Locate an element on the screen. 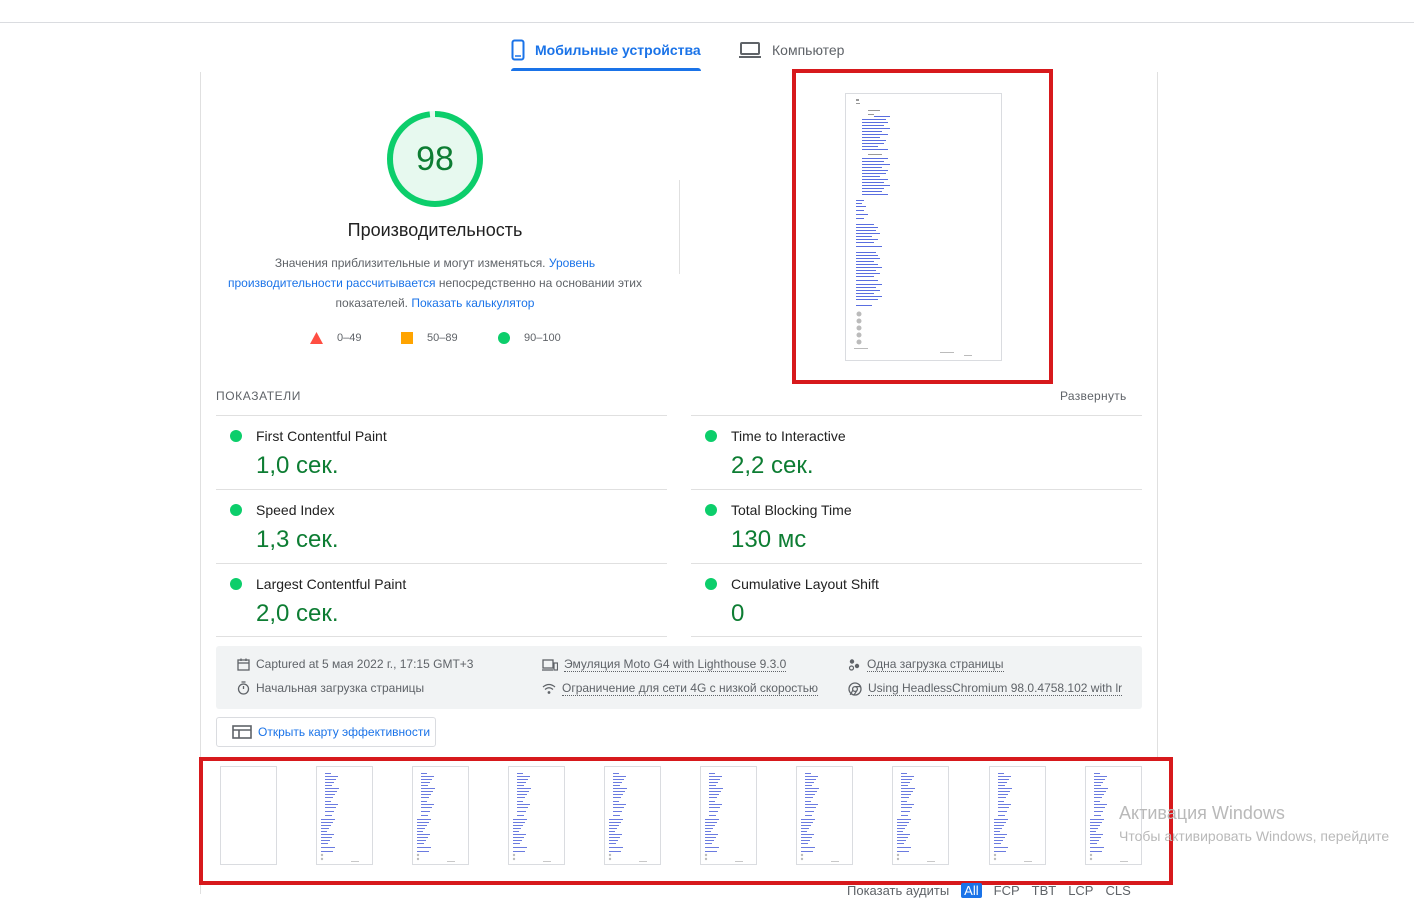  legend-pass-label: 90–100 is located at coordinates (542, 338).